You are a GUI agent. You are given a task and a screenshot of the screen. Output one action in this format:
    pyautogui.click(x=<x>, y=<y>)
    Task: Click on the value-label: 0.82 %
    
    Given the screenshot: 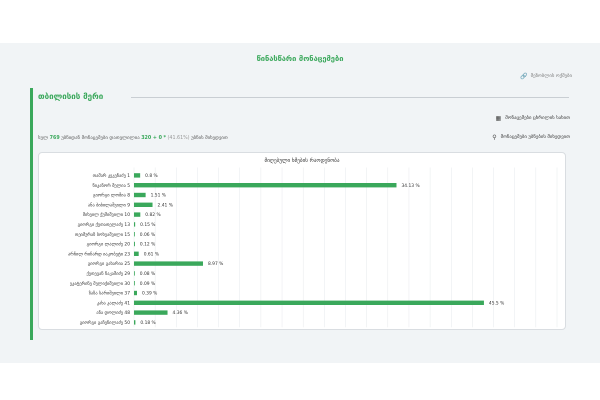 What is the action you would take?
    pyautogui.click(x=152, y=215)
    